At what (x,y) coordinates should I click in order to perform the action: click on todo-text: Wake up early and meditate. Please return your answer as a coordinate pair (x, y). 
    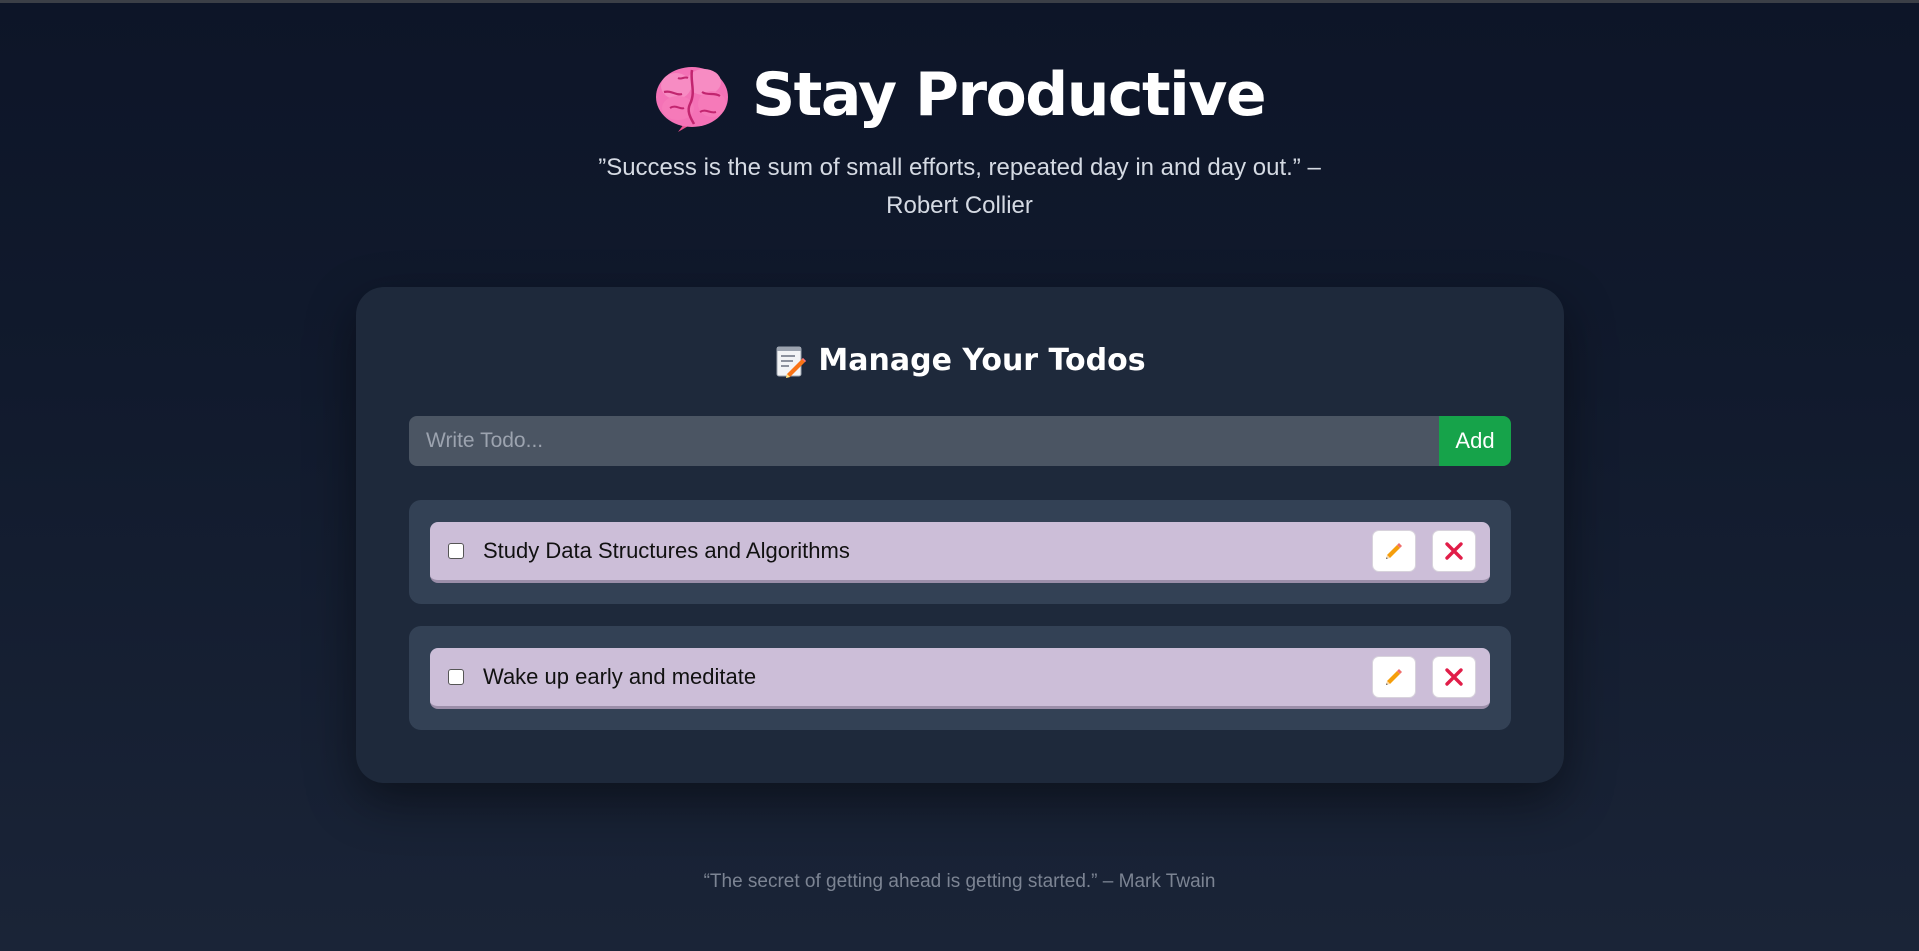
    Looking at the image, I should click on (620, 676).